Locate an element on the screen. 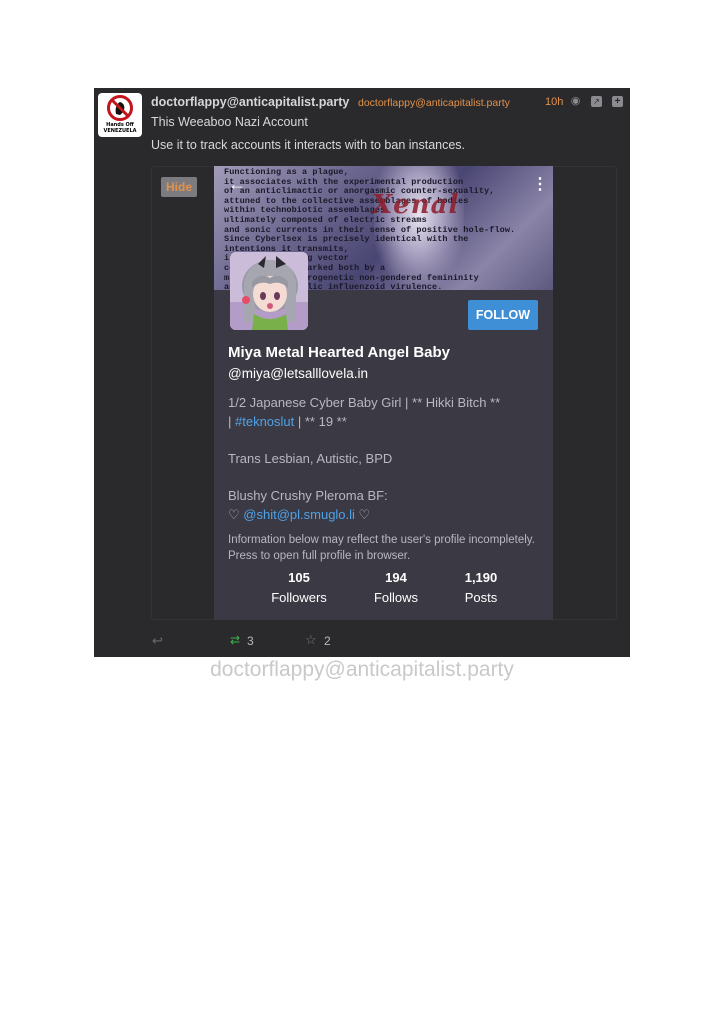 This screenshot has height=1024, width=724. stat-followers: 105 Followers is located at coordinates (299, 587).